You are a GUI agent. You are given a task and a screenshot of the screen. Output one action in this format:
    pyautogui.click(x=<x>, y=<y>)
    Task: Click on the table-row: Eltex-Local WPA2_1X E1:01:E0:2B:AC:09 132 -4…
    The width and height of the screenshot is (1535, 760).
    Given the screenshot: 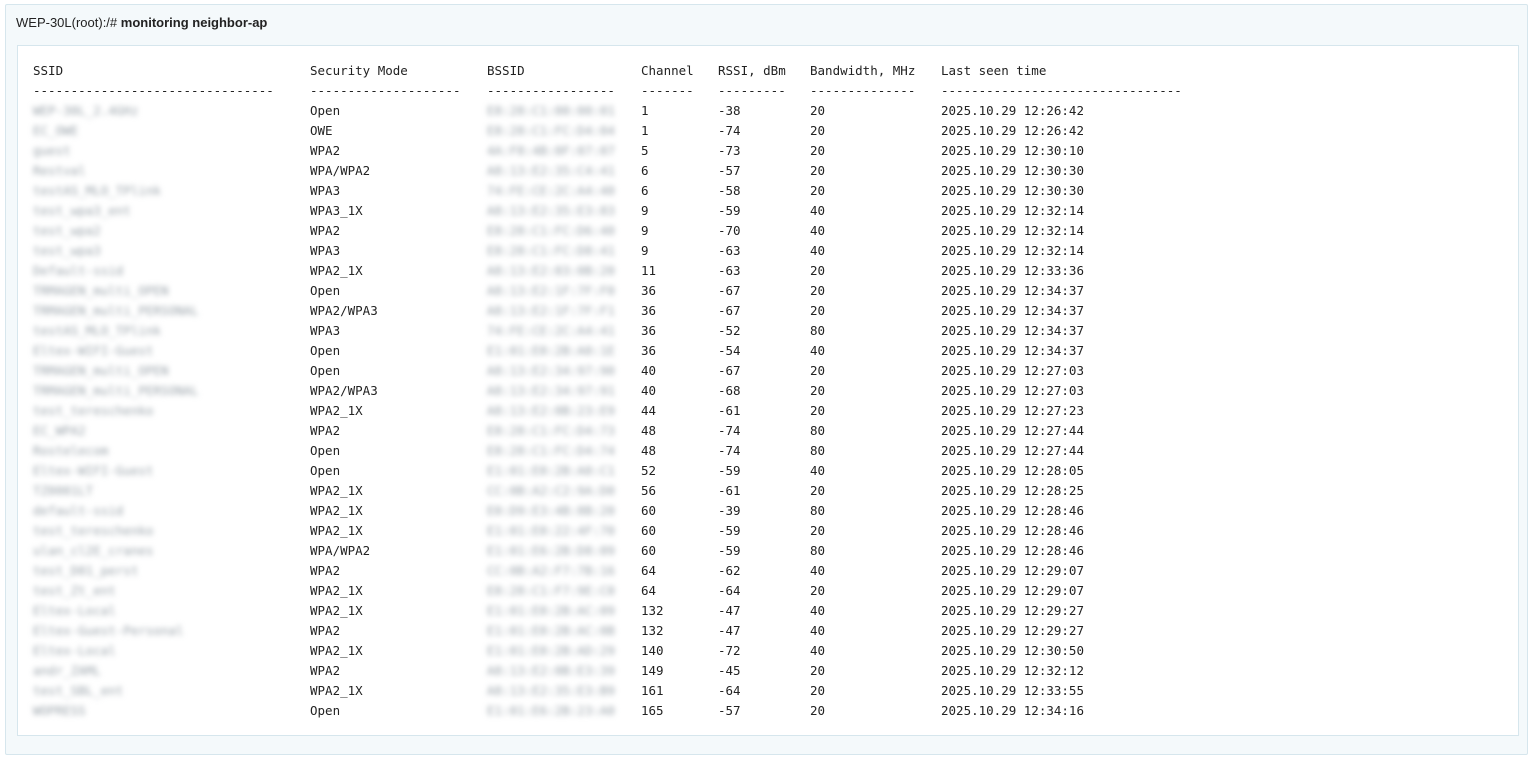 What is the action you would take?
    pyautogui.click(x=617, y=611)
    